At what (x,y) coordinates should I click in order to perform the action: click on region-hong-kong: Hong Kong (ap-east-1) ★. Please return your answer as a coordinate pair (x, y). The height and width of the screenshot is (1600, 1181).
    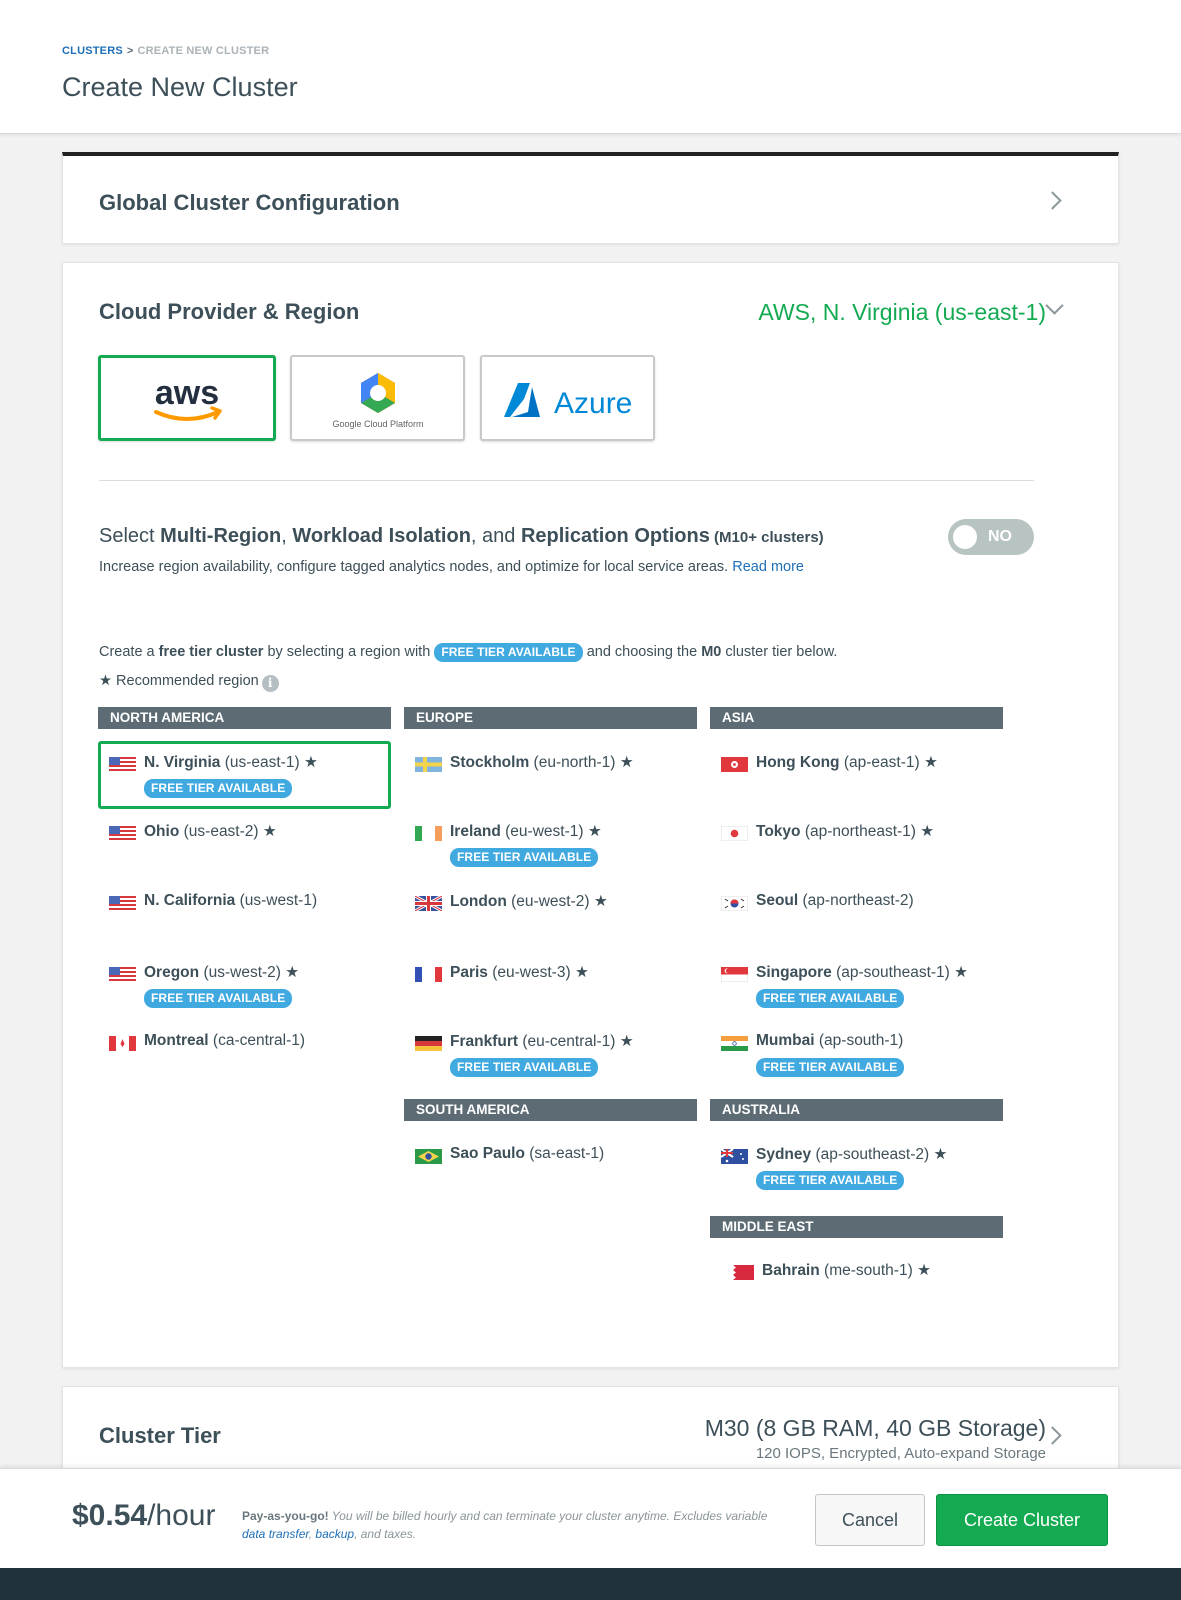
    Looking at the image, I should click on (856, 775).